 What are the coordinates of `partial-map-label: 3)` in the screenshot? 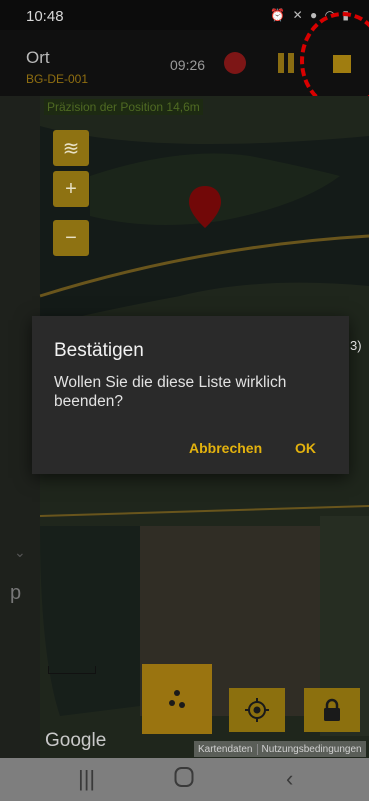 It's located at (356, 345).